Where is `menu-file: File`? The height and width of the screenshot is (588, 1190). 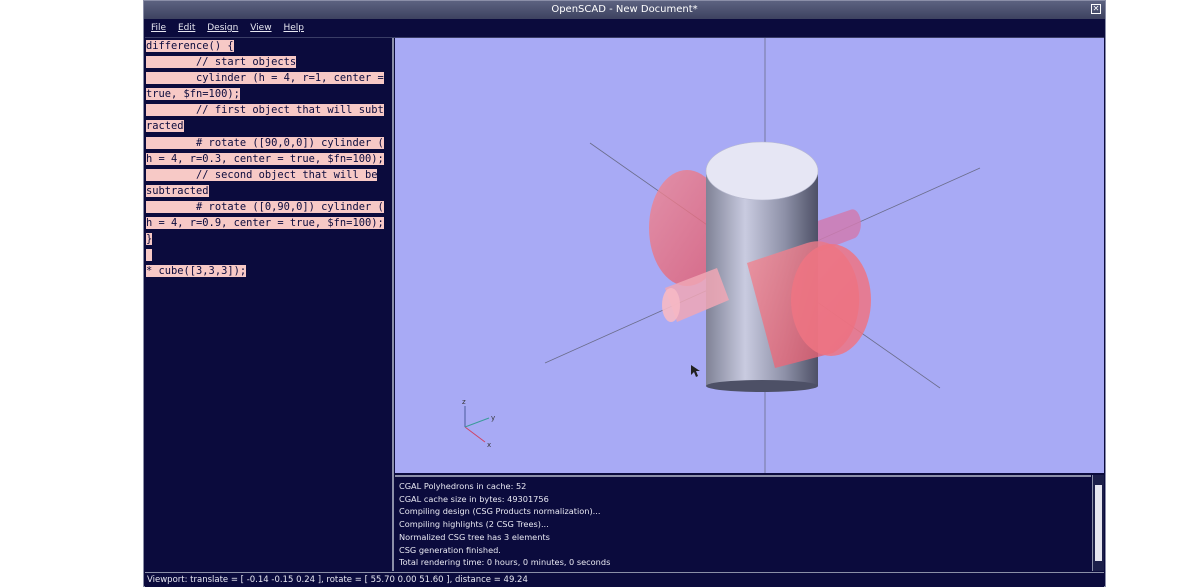 menu-file: File is located at coordinates (158, 28).